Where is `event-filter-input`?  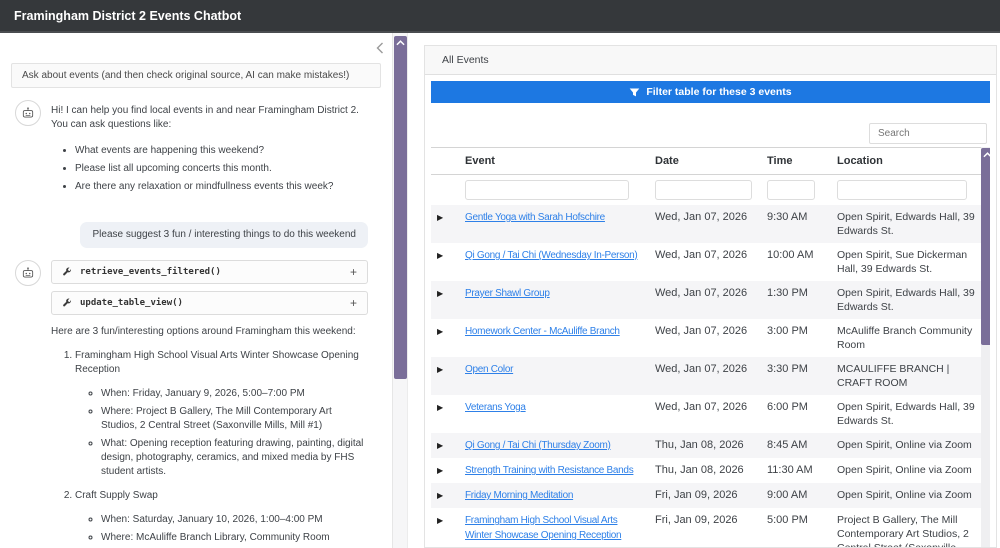
event-filter-input is located at coordinates (547, 190).